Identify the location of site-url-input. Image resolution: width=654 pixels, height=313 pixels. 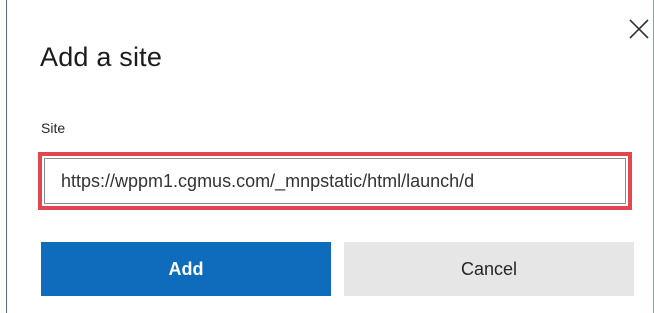
(335, 181).